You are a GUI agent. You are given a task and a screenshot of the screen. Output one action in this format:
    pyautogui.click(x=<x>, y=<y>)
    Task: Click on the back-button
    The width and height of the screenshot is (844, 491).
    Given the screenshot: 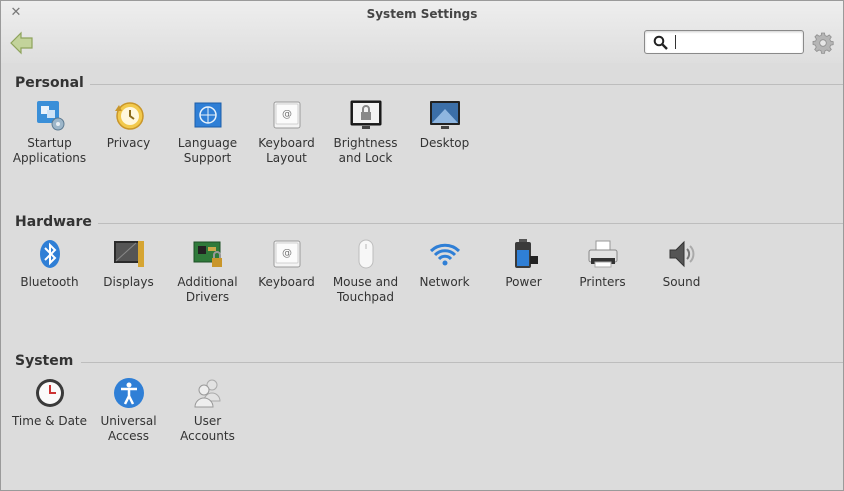 What is the action you would take?
    pyautogui.click(x=22, y=43)
    